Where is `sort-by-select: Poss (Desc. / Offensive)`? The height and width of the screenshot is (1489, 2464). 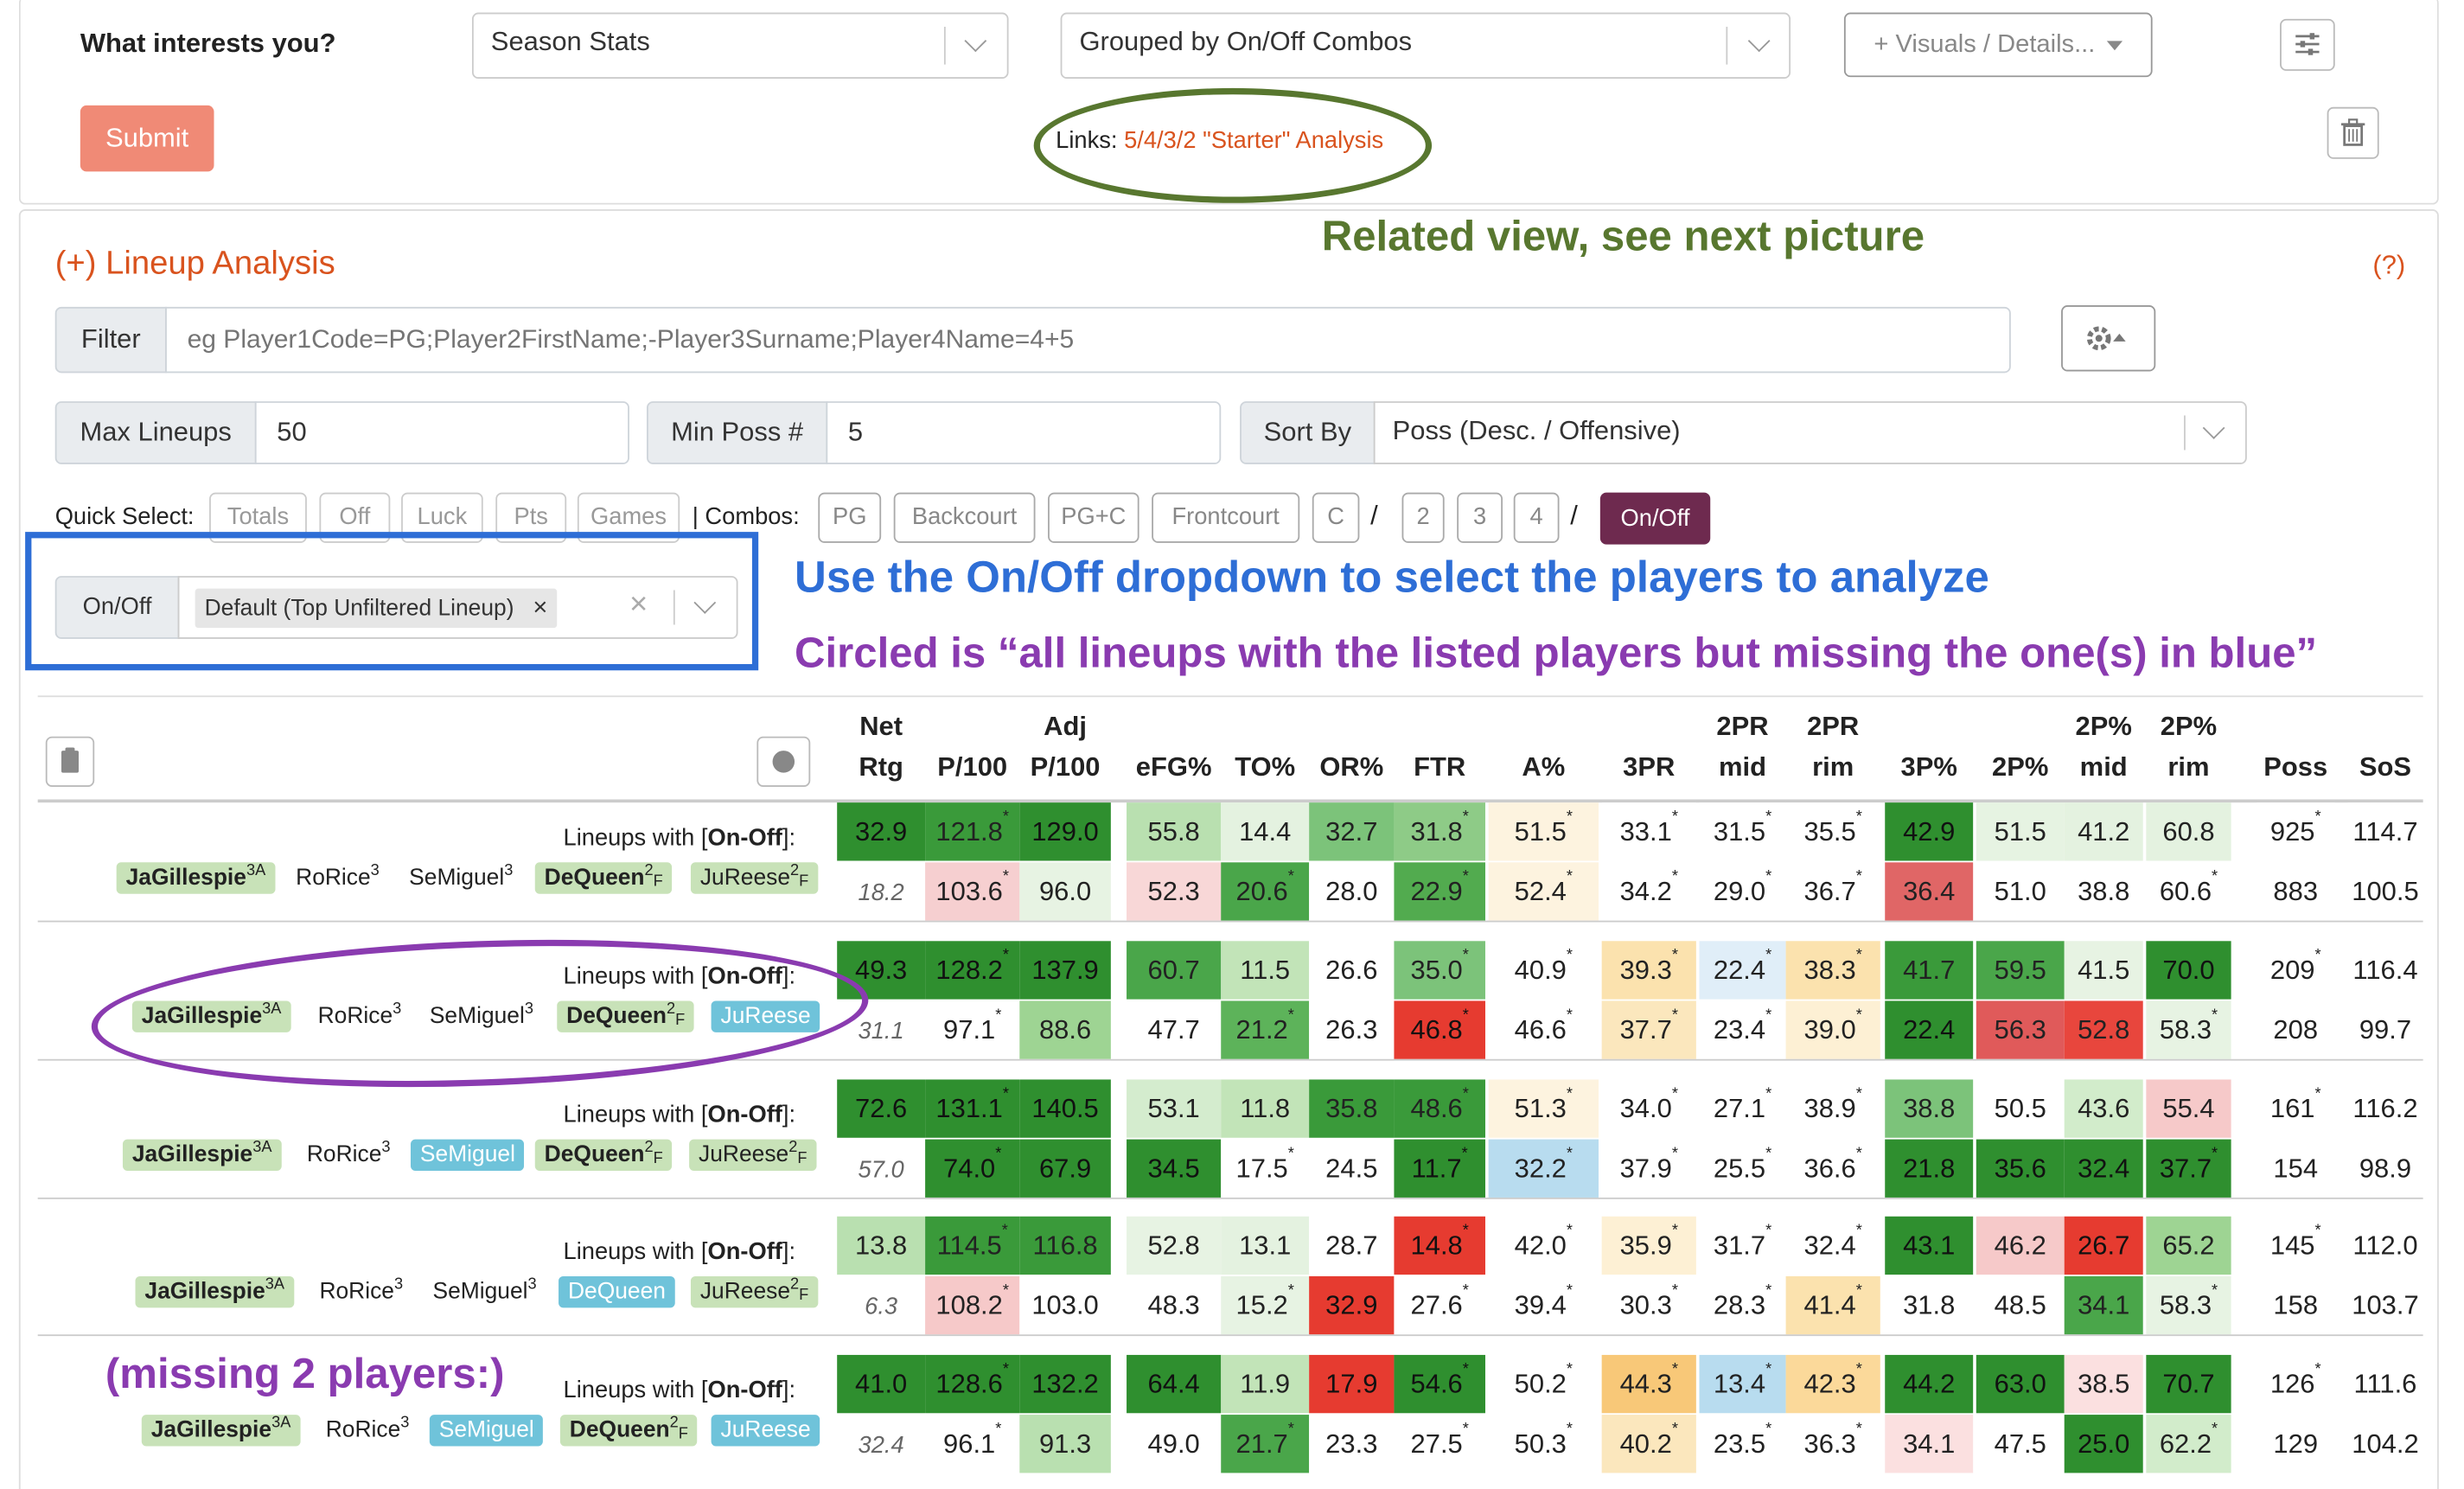
sort-by-select: Poss (Desc. / Offensive) is located at coordinates (1810, 433).